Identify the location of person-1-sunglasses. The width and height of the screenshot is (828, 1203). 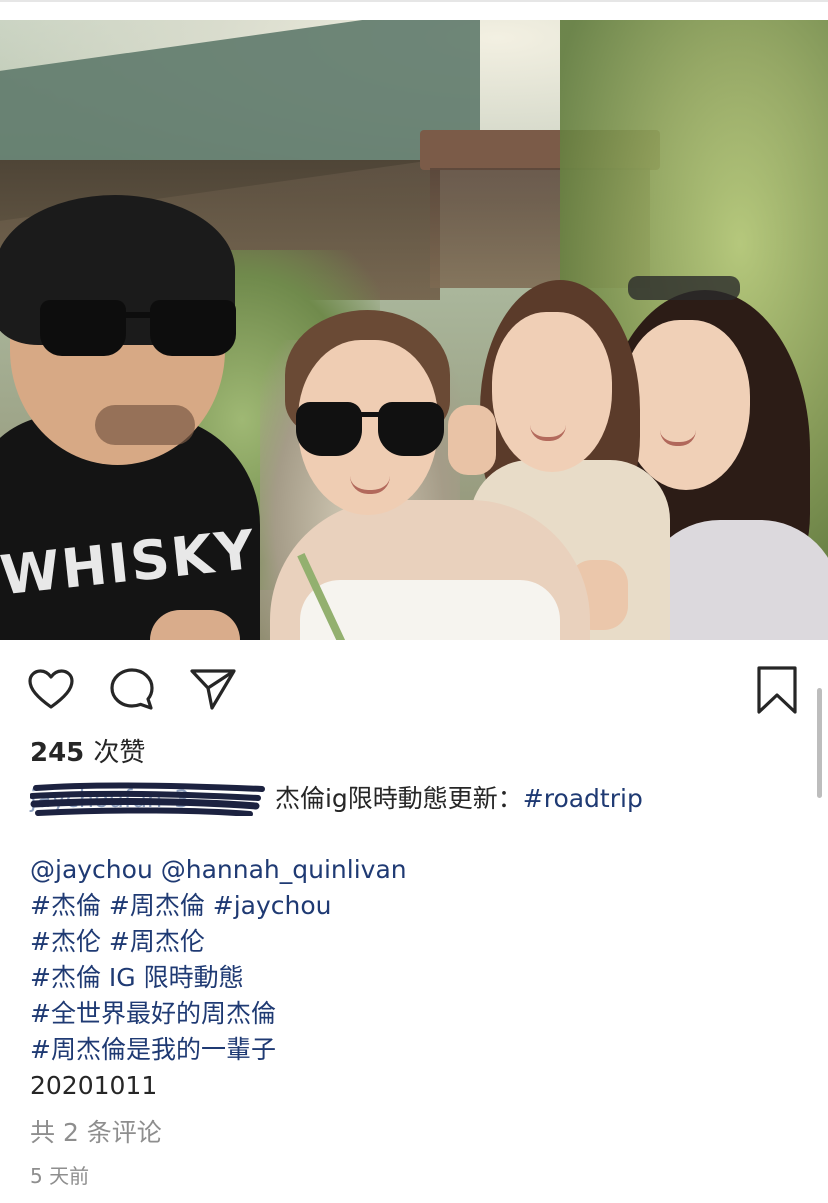
(140, 328).